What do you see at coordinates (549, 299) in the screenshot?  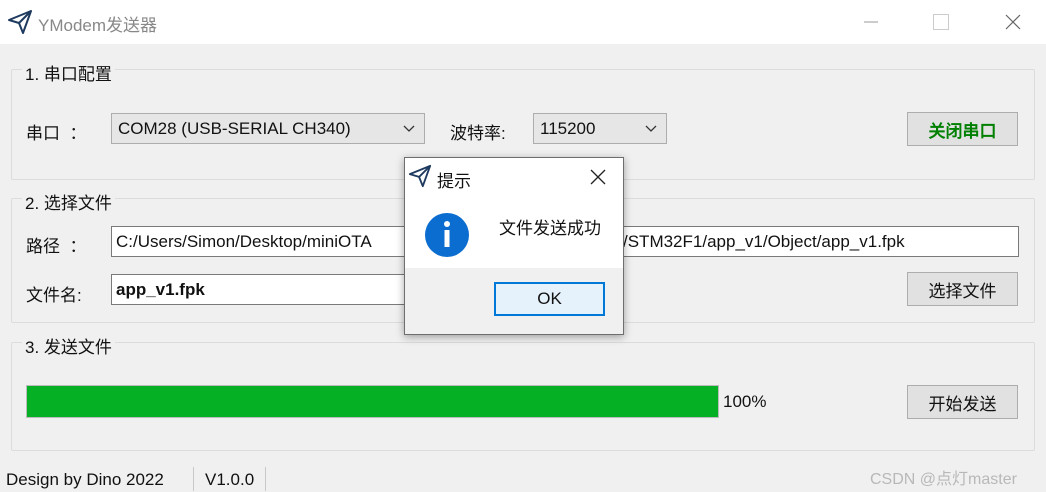 I see `ok-button: OK` at bounding box center [549, 299].